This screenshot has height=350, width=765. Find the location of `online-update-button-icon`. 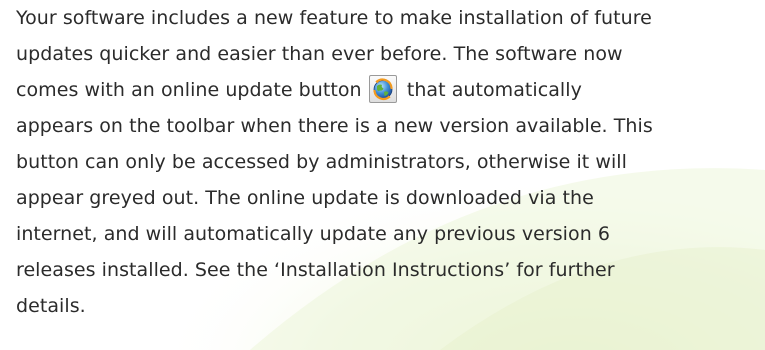

online-update-button-icon is located at coordinates (382, 89).